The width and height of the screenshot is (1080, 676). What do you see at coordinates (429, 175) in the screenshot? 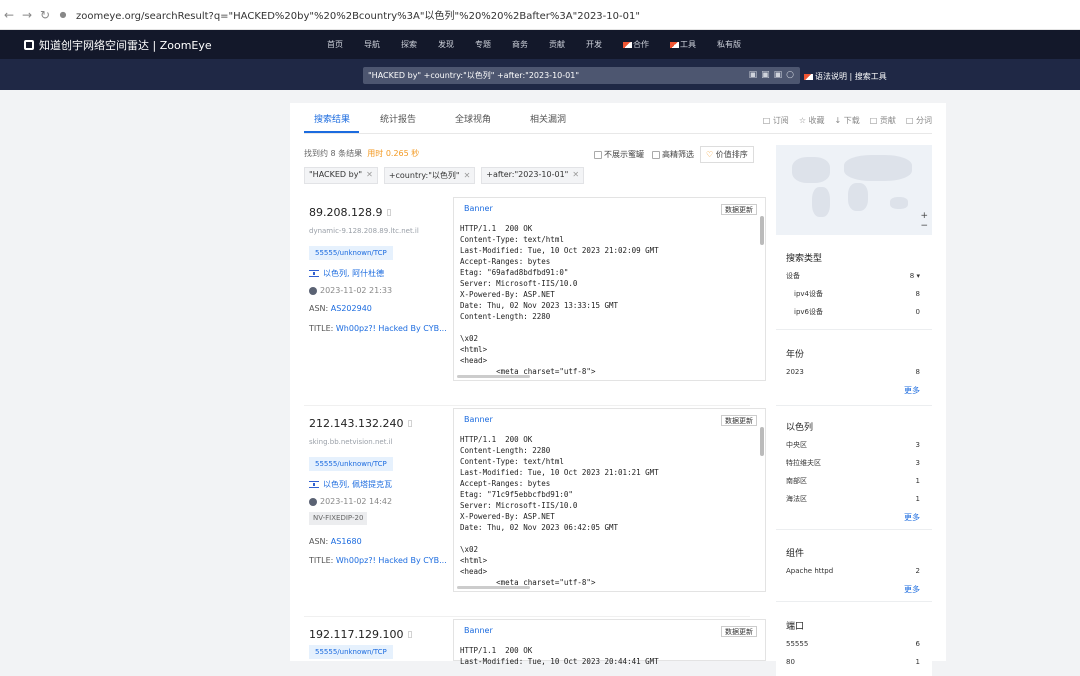
I see `query-tag: +country:"以色列" ✕` at bounding box center [429, 175].